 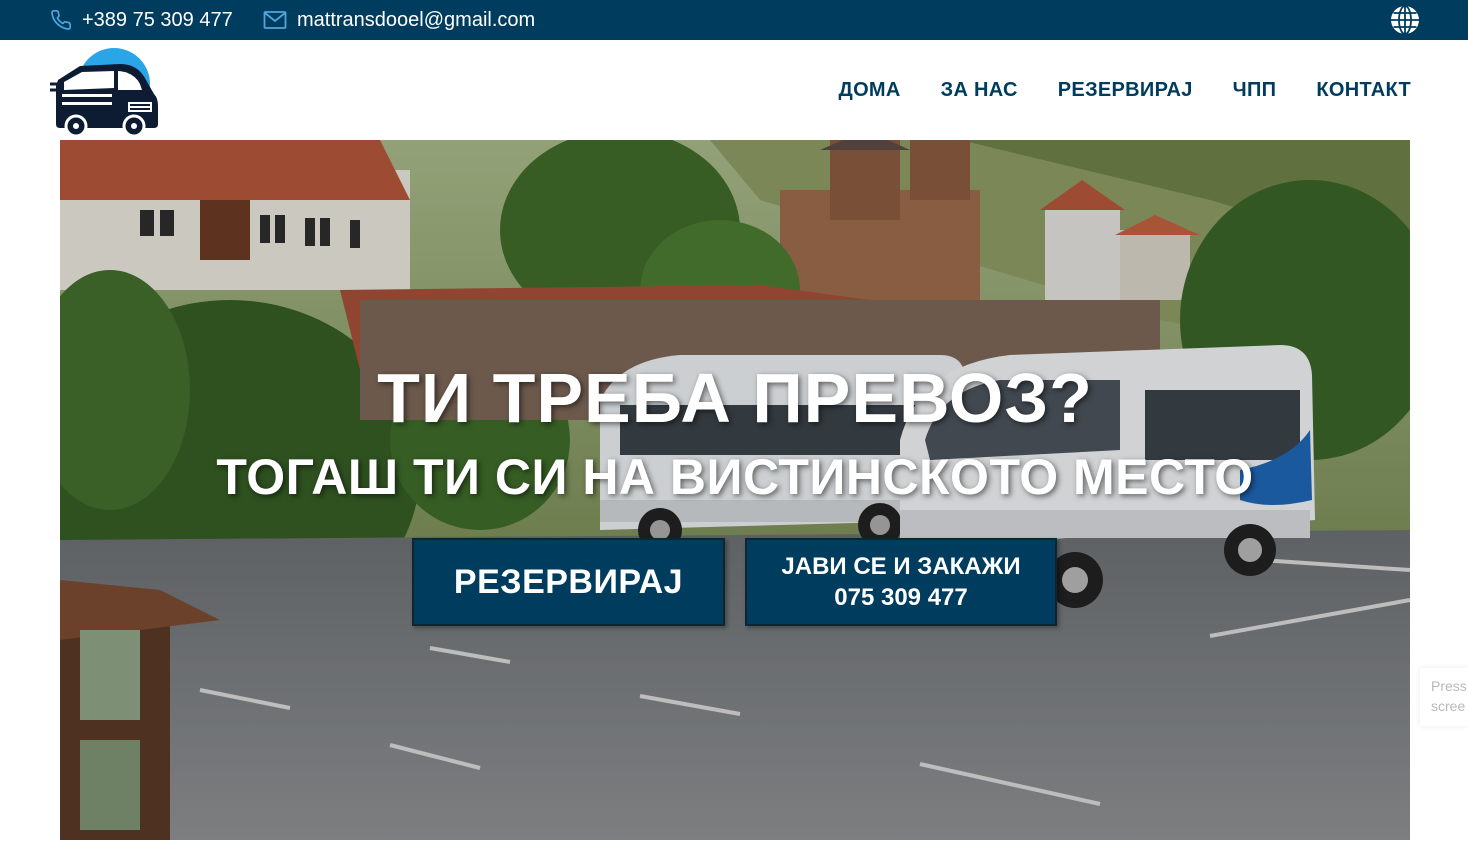 What do you see at coordinates (275, 20) in the screenshot?
I see `envelope-icon` at bounding box center [275, 20].